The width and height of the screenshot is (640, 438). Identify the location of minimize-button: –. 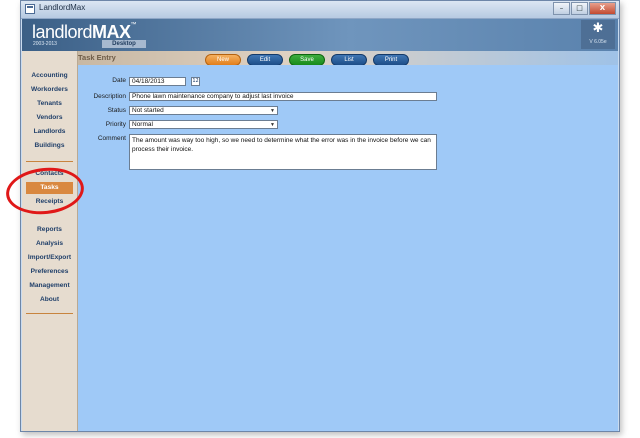
(561, 8).